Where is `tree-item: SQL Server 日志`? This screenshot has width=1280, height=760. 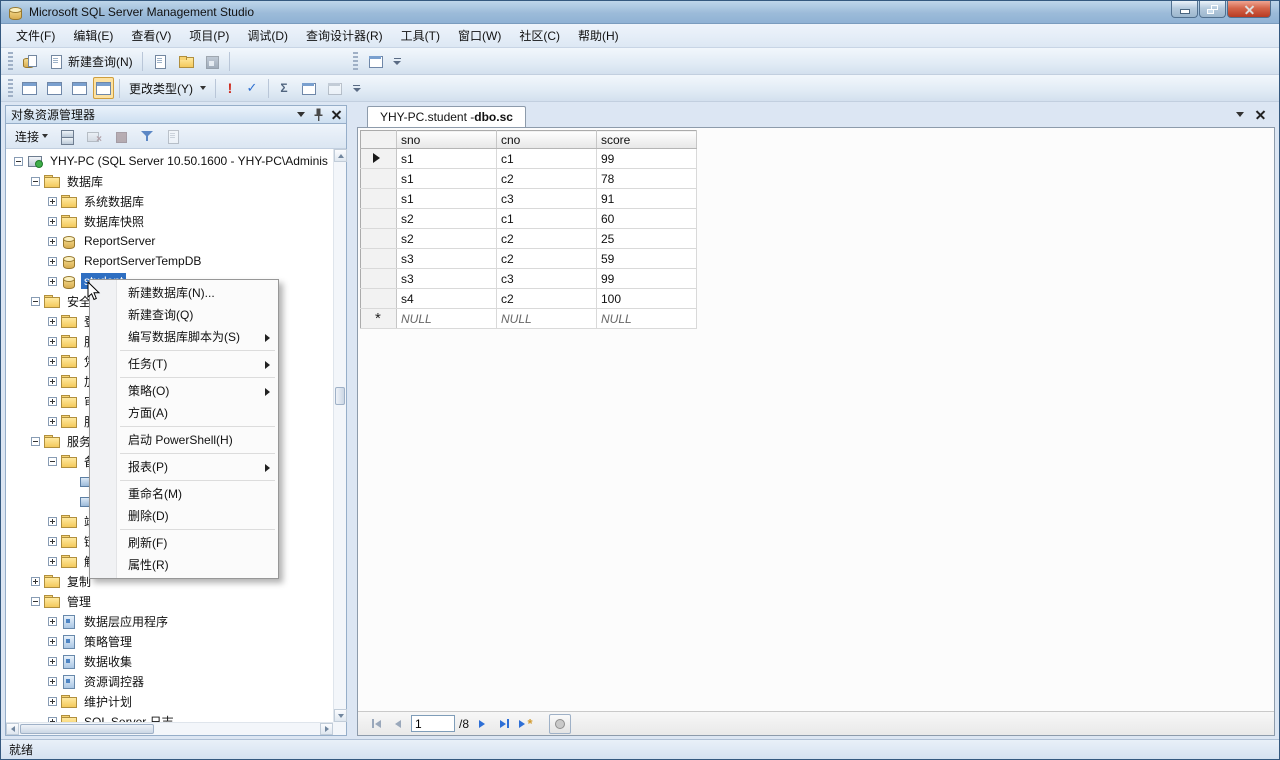 tree-item: SQL Server 日志 is located at coordinates (169, 716).